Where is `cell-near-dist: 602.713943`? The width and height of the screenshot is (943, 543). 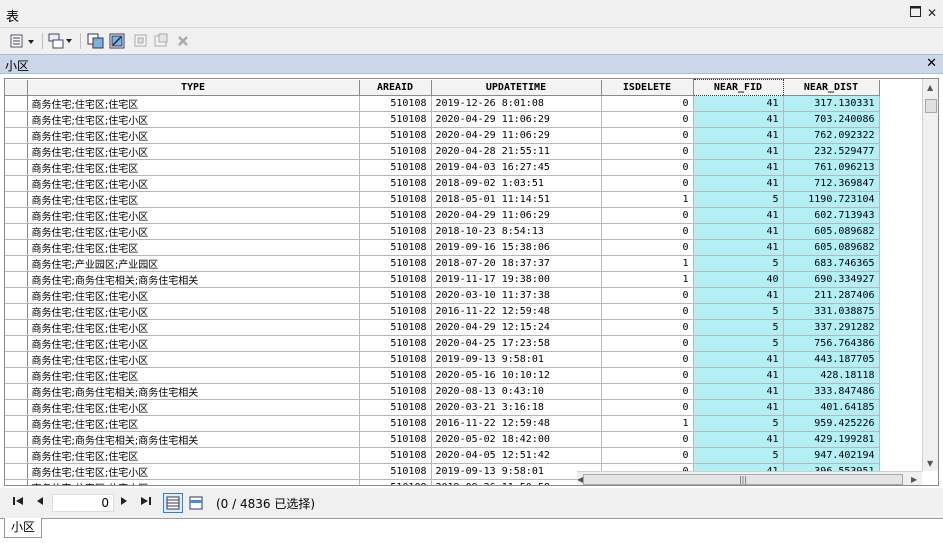 cell-near-dist: 602.713943 is located at coordinates (831, 215).